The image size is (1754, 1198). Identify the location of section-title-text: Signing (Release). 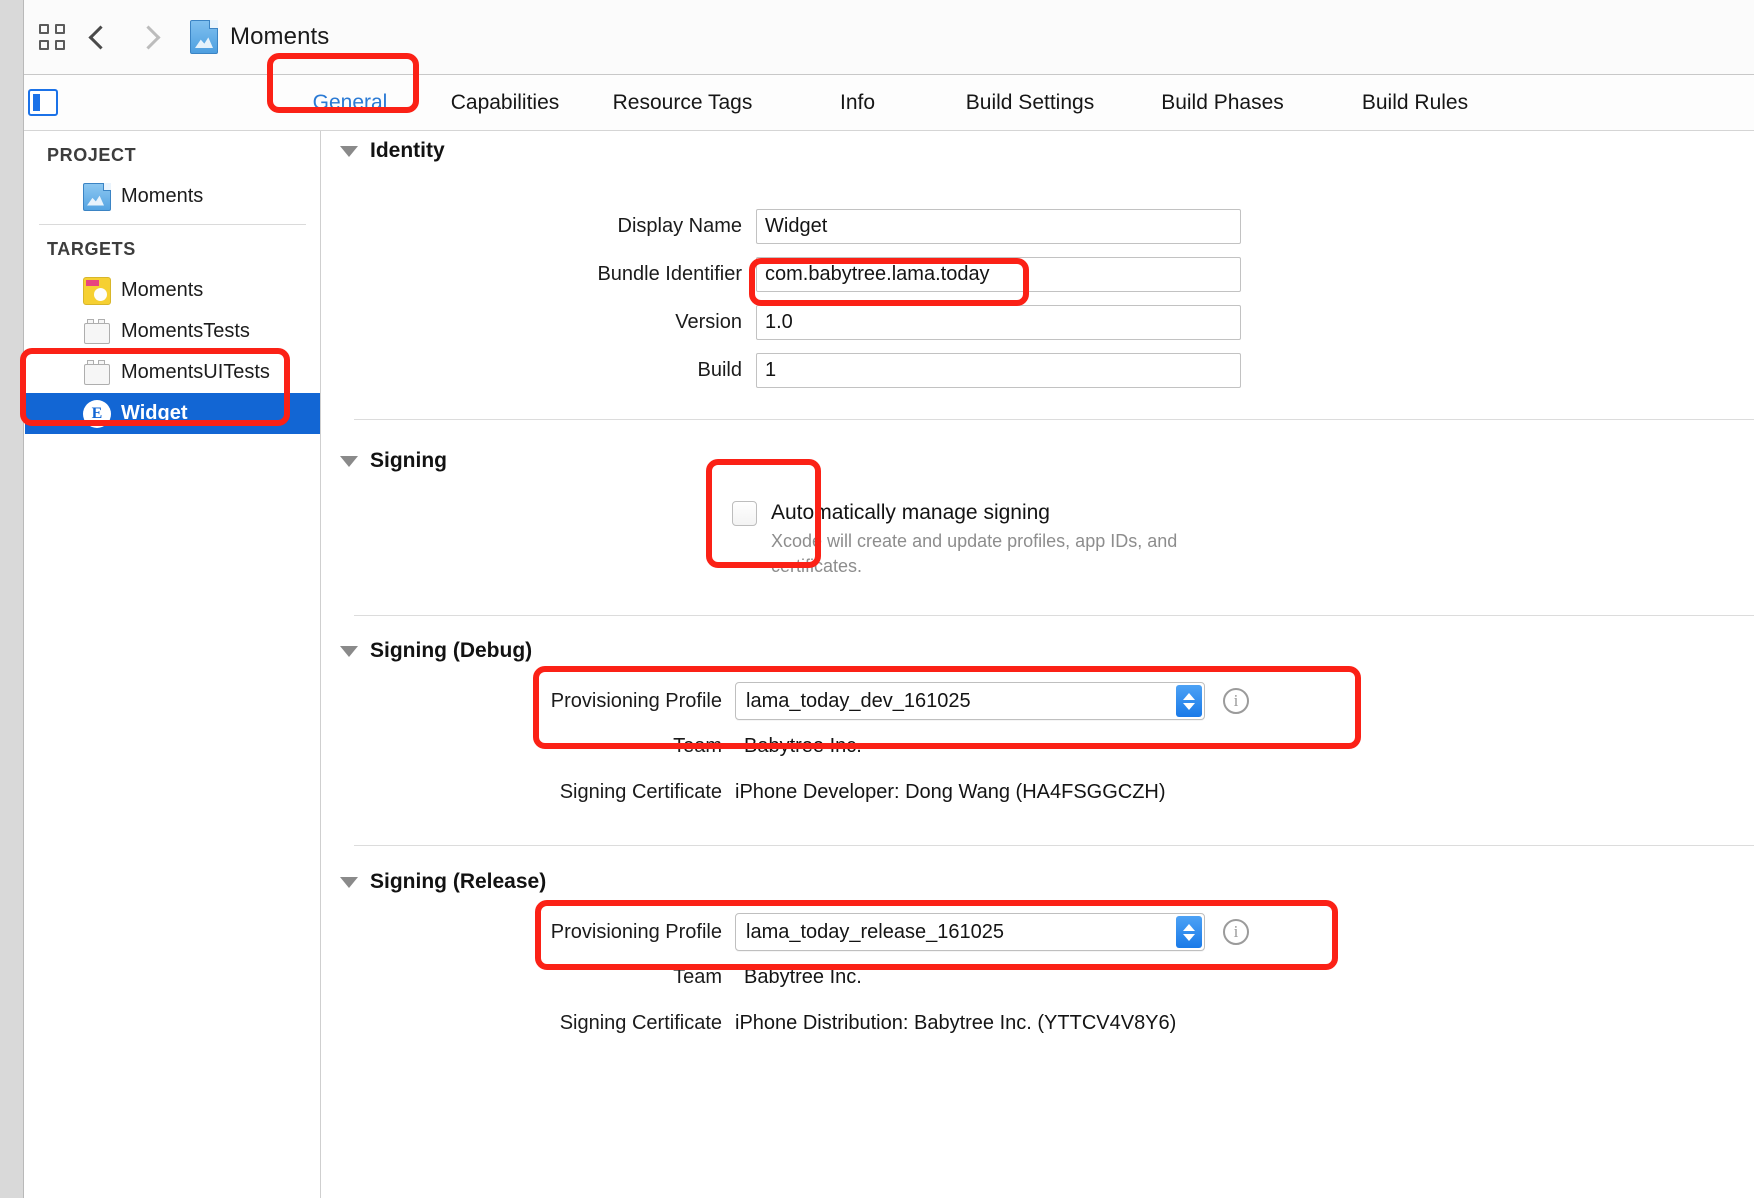
(458, 881).